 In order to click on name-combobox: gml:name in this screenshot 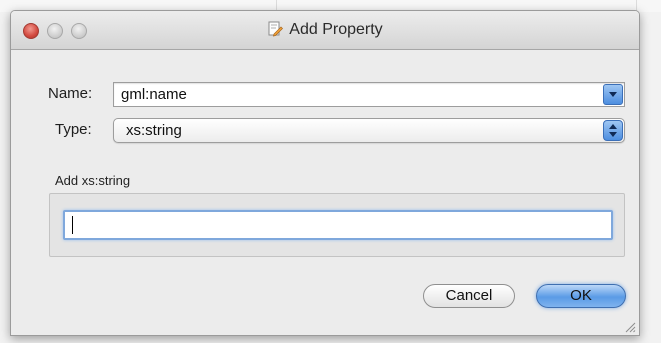, I will do `click(369, 94)`.